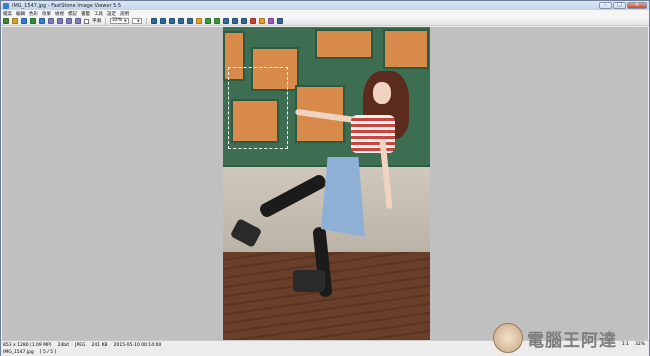 The width and height of the screenshot is (650, 356). I want to click on menu-tools: 工具, so click(98, 14).